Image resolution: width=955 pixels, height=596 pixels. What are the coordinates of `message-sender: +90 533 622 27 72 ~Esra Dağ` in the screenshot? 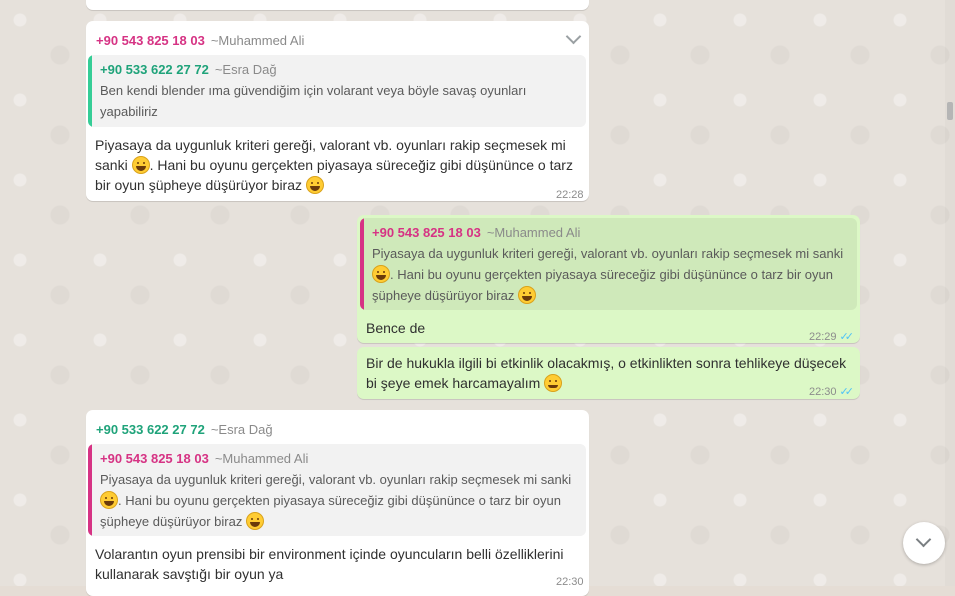 It's located at (184, 430).